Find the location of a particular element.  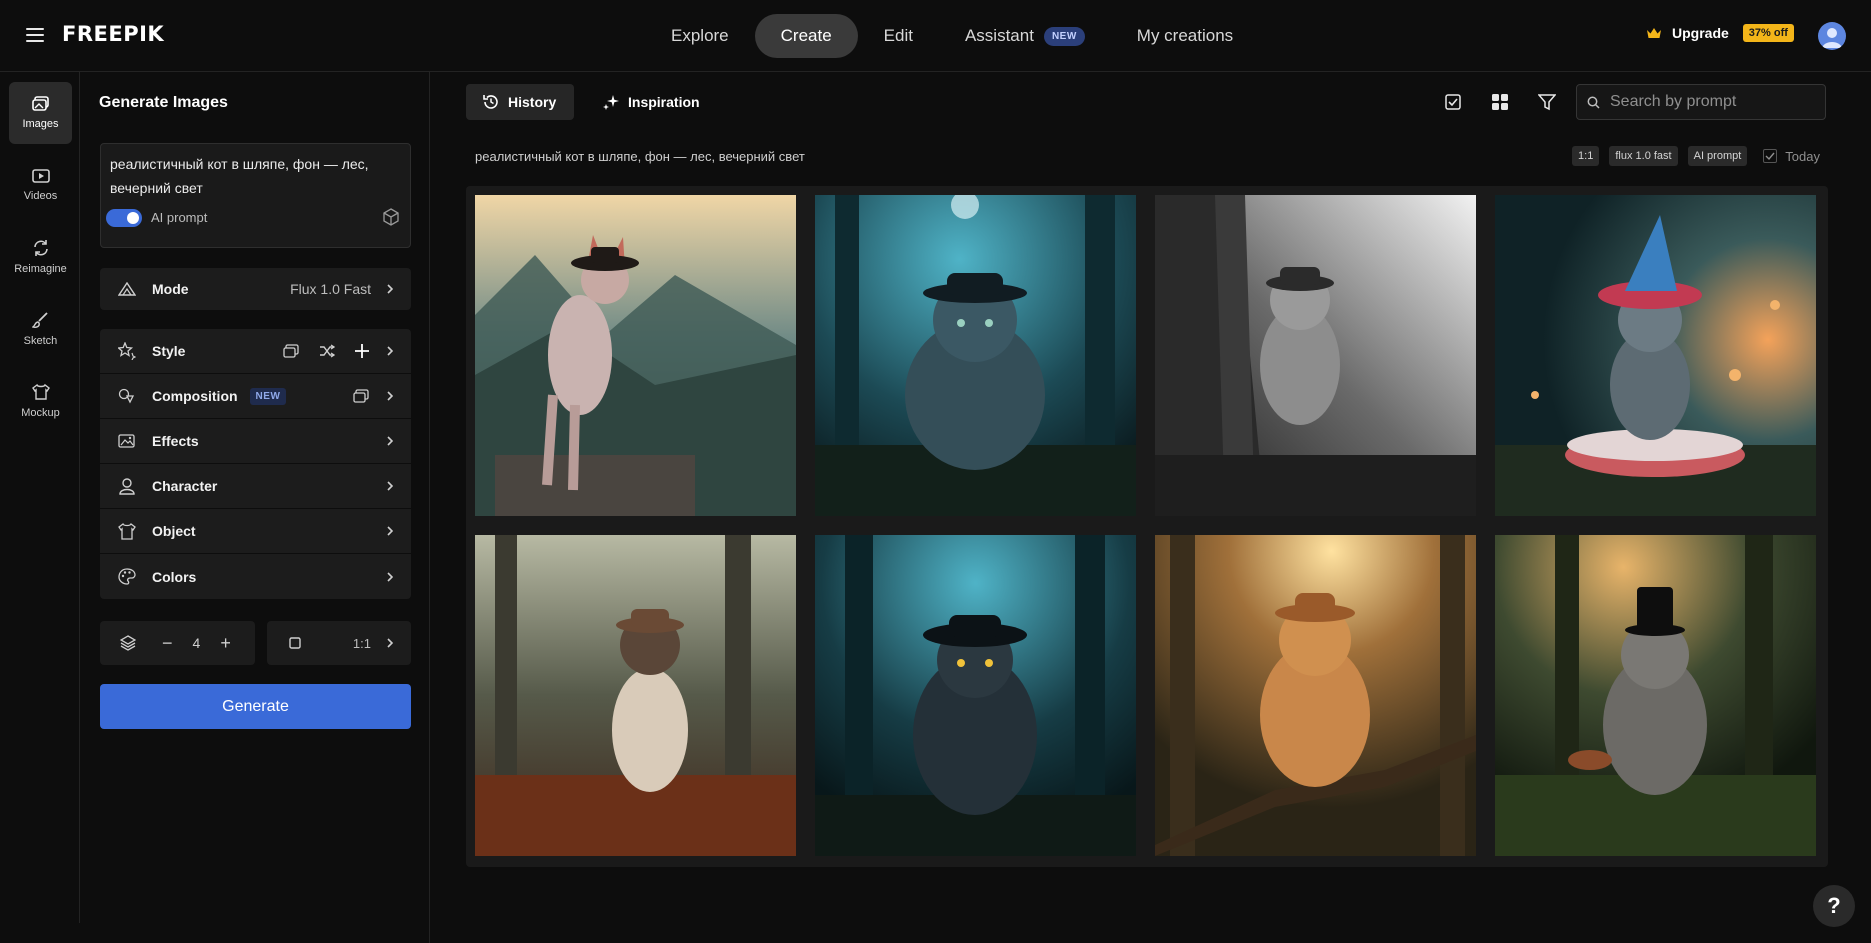

upgrade-button: Upgrade 37% off is located at coordinates (1720, 33).